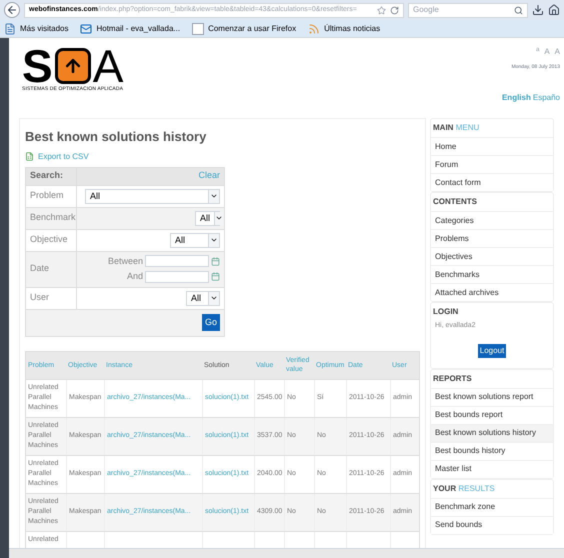  What do you see at coordinates (492, 351) in the screenshot?
I see `logout-button: Logout` at bounding box center [492, 351].